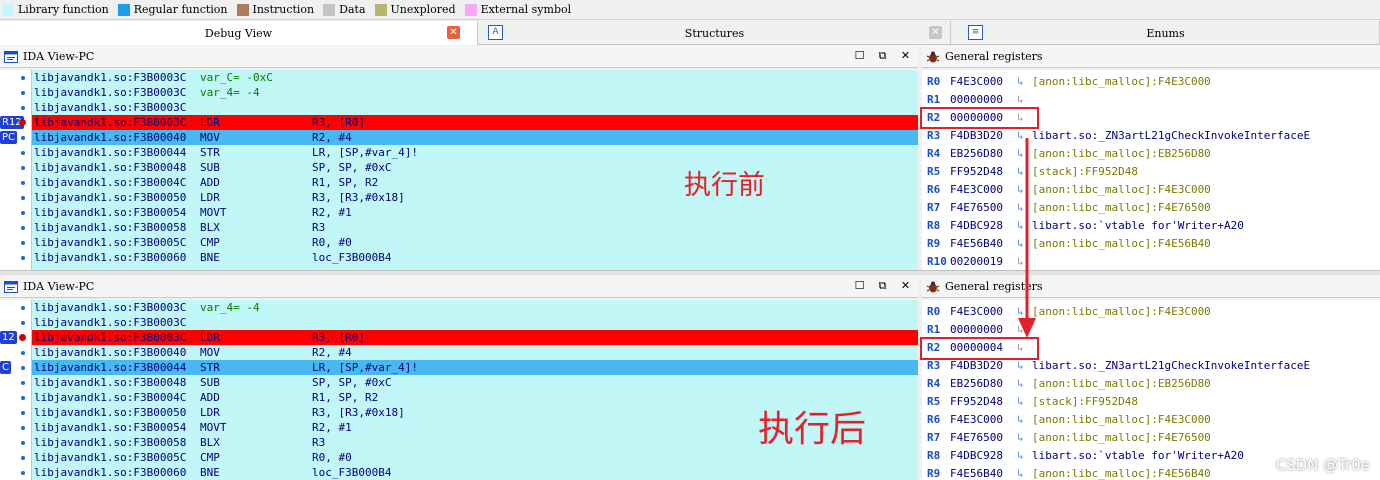 Image resolution: width=1380 pixels, height=480 pixels. Describe the element at coordinates (475, 212) in the screenshot. I see `code-line: libjavandk1.so:F3B00054 MOVT R2, #1` at that location.